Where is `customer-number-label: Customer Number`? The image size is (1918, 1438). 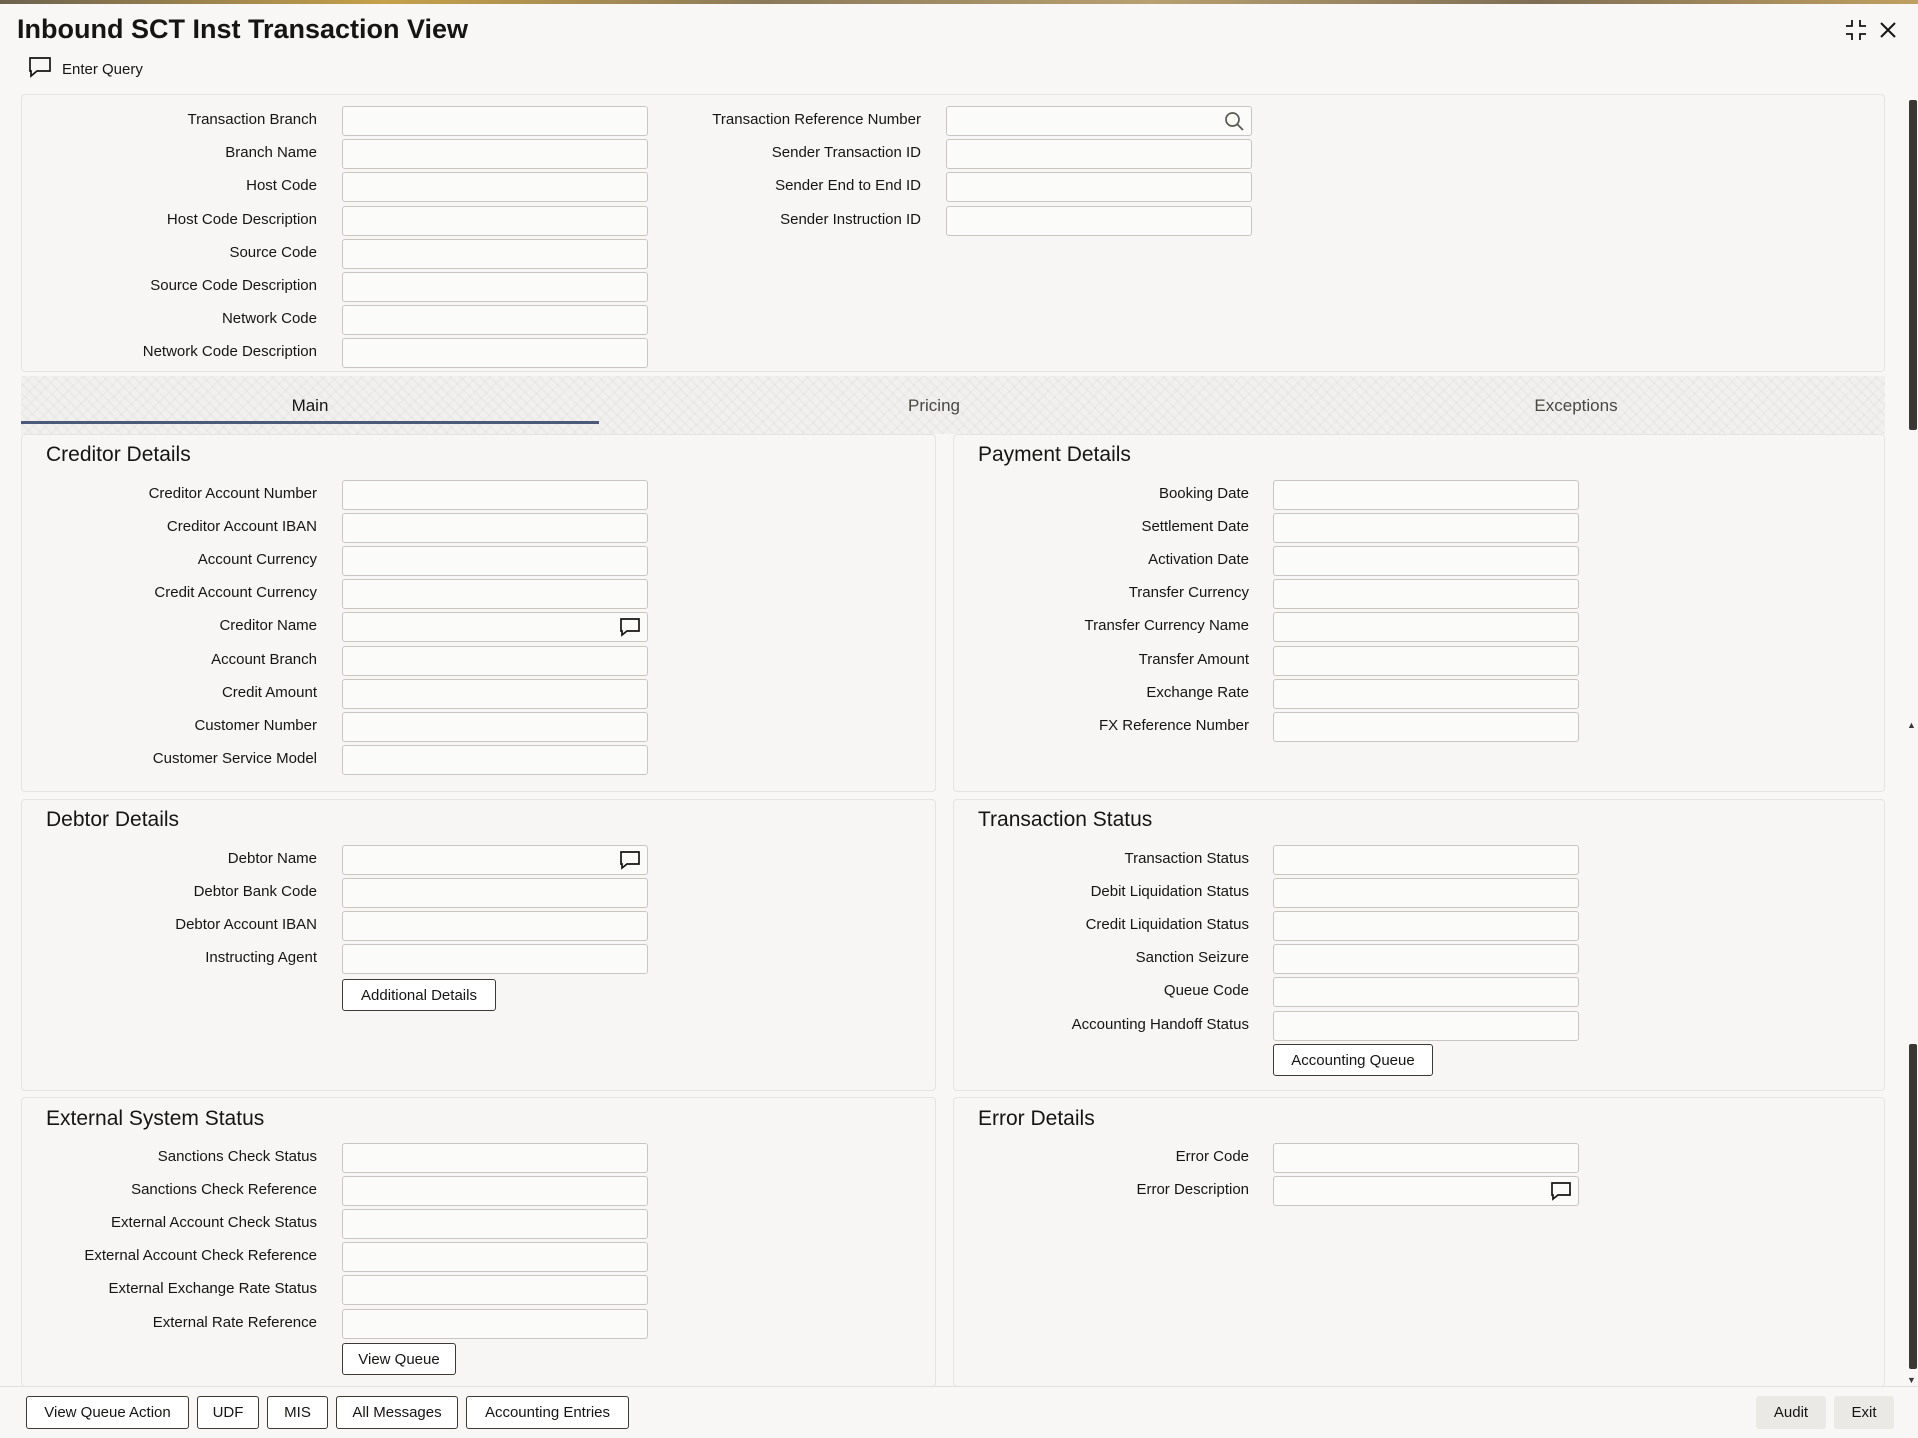 customer-number-label: Customer Number is located at coordinates (255, 725).